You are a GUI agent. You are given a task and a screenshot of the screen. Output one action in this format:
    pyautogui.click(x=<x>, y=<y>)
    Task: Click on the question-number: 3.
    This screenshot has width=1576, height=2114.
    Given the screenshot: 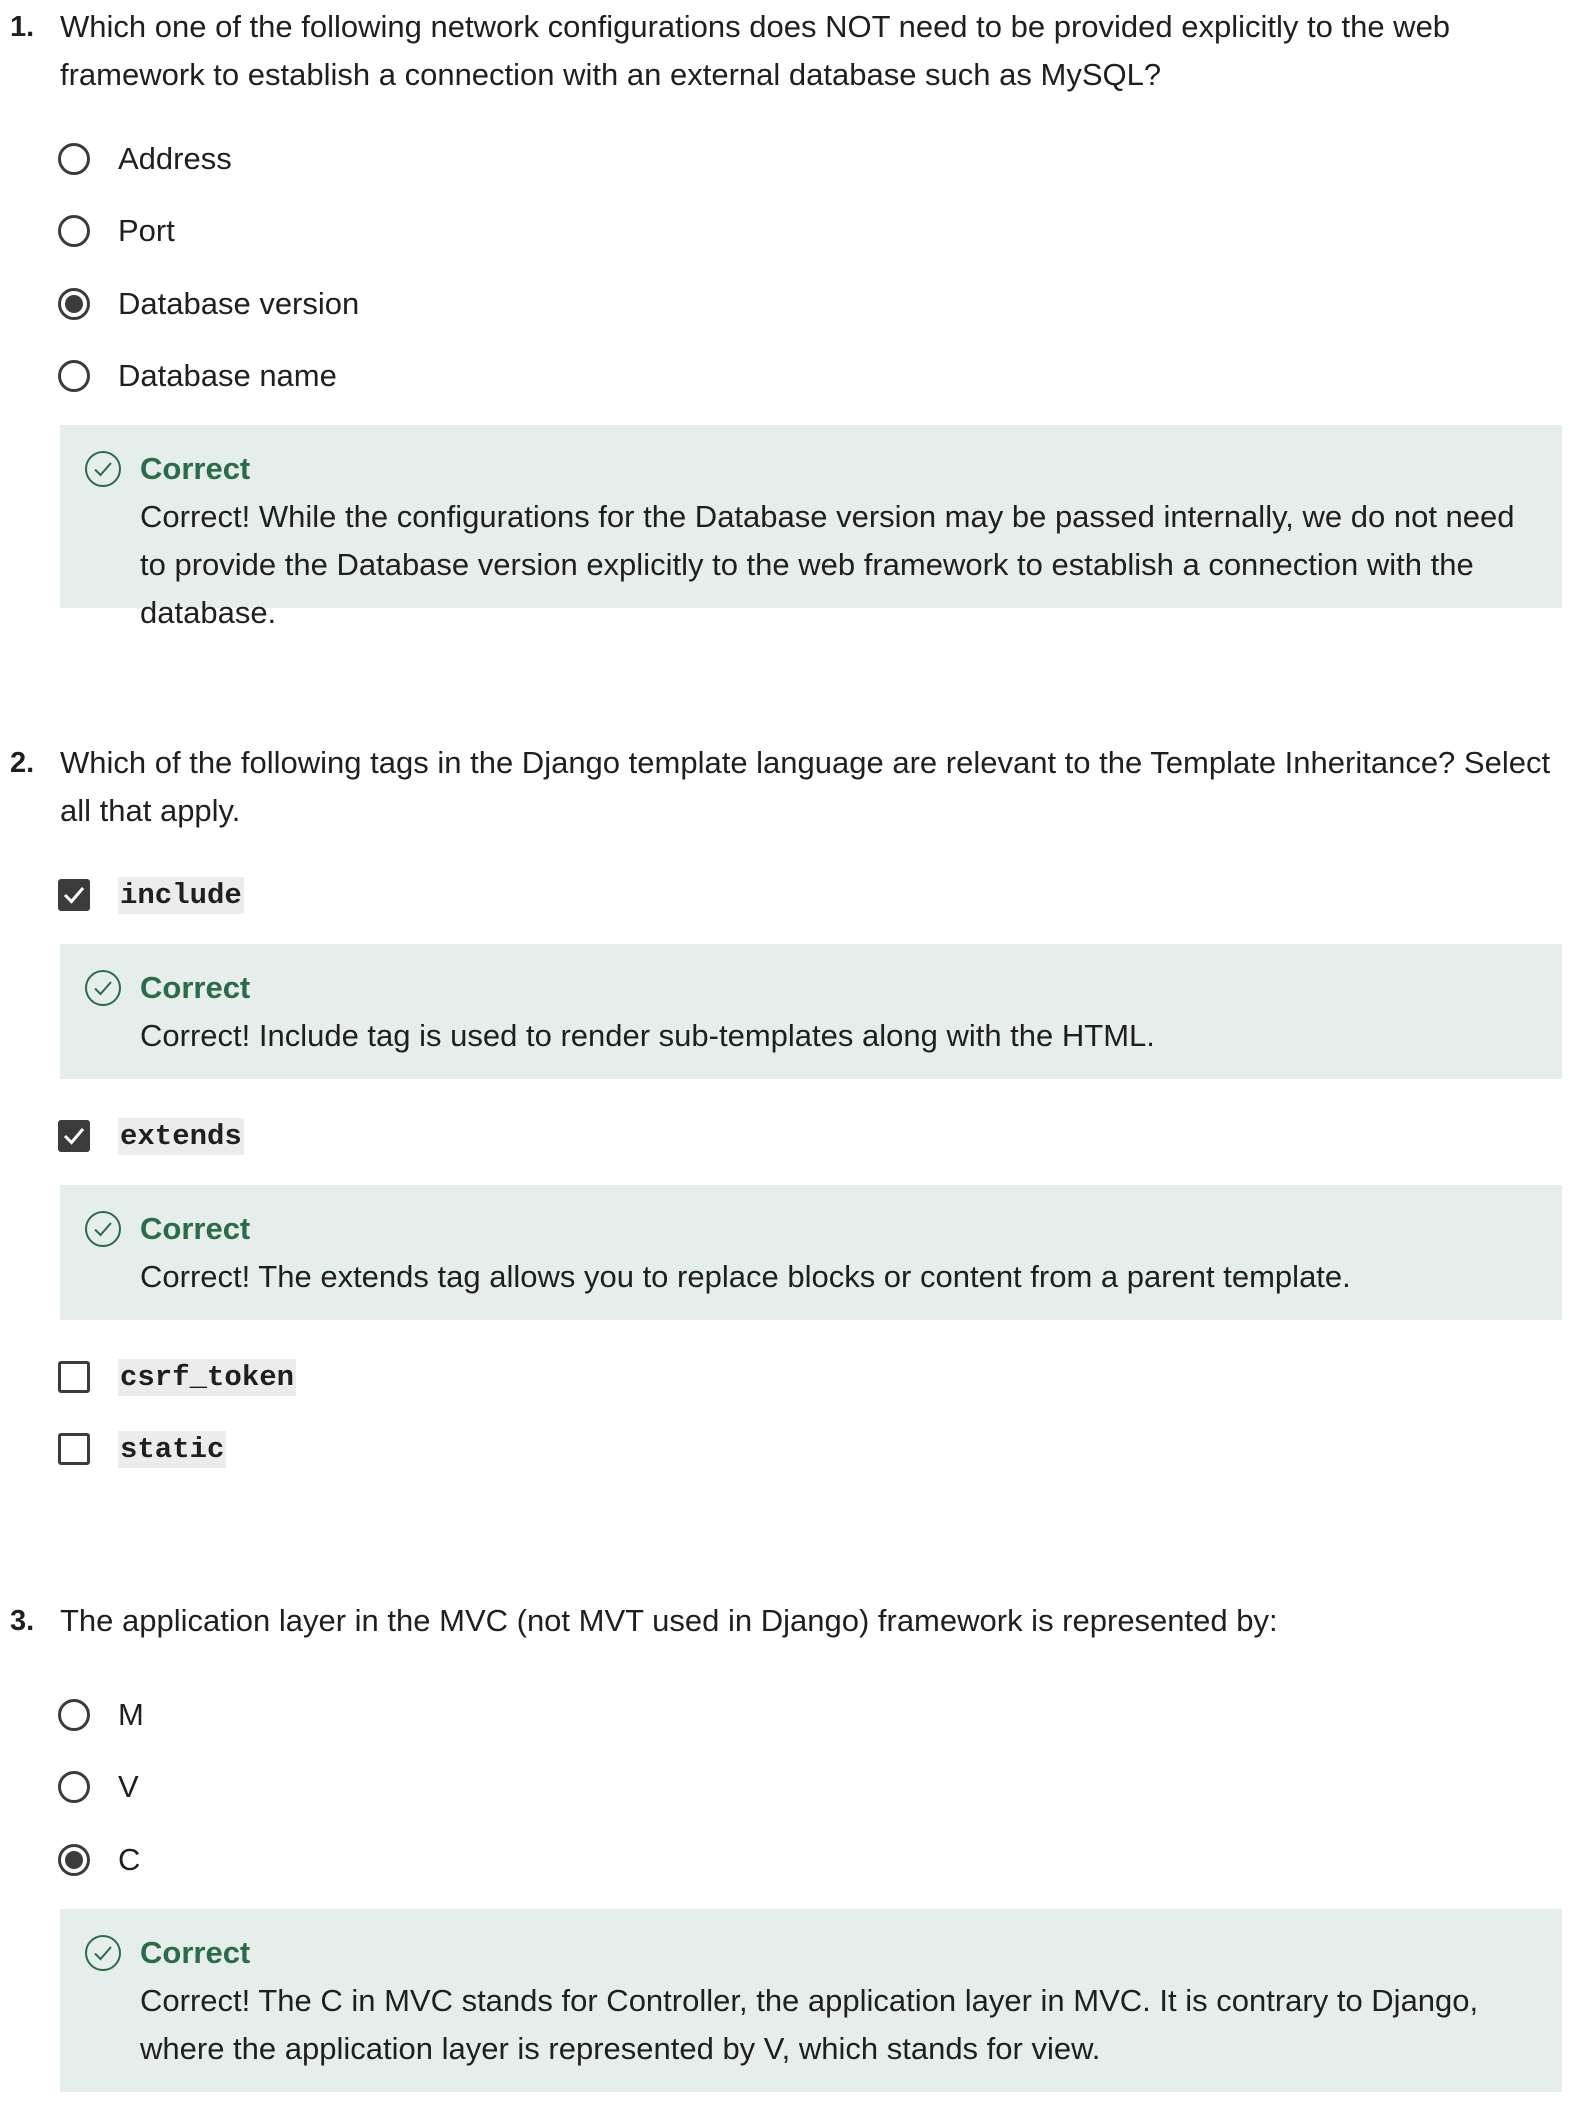 What is the action you would take?
    pyautogui.click(x=22, y=1621)
    